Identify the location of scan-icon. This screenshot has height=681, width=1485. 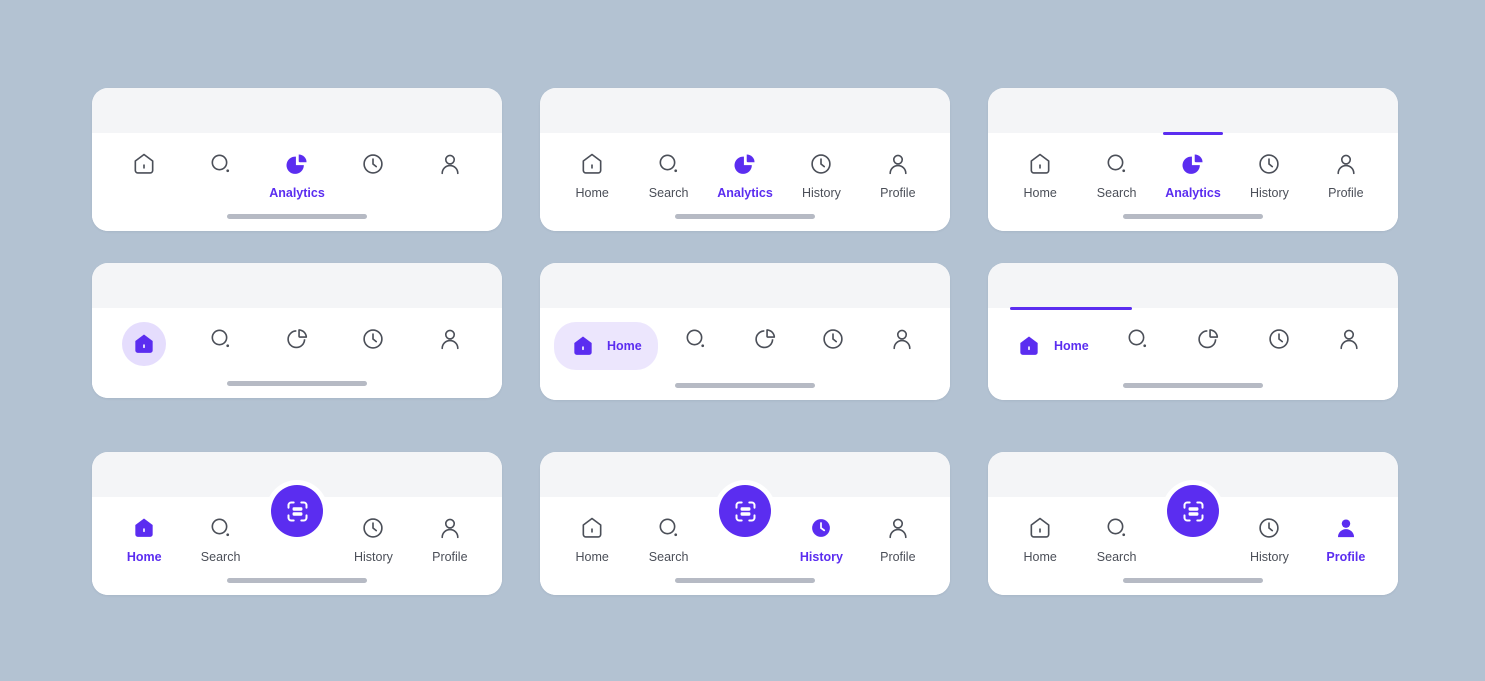
(1193, 511).